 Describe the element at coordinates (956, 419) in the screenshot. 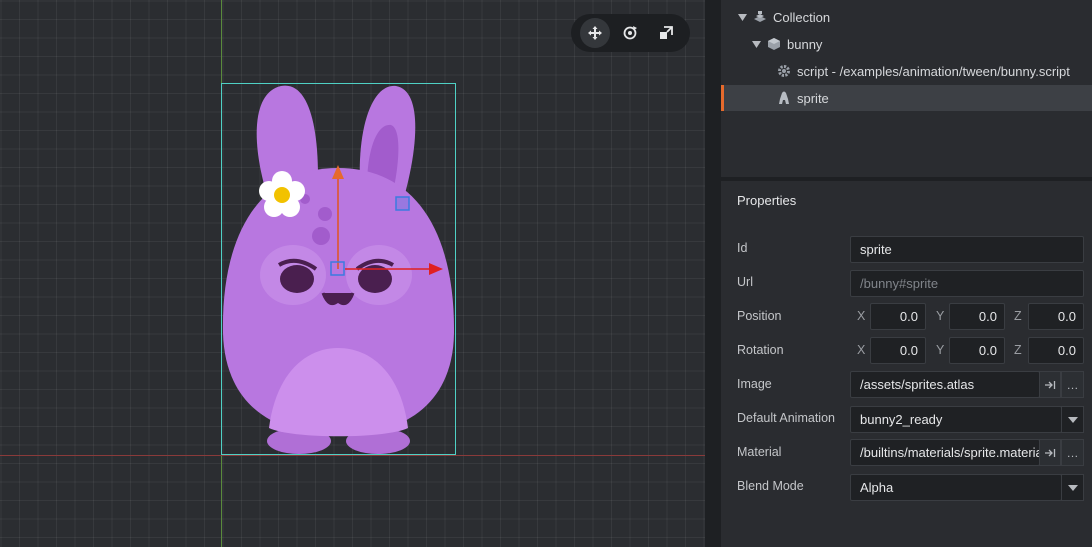

I see `default-animation-select: bunny2_ready` at that location.